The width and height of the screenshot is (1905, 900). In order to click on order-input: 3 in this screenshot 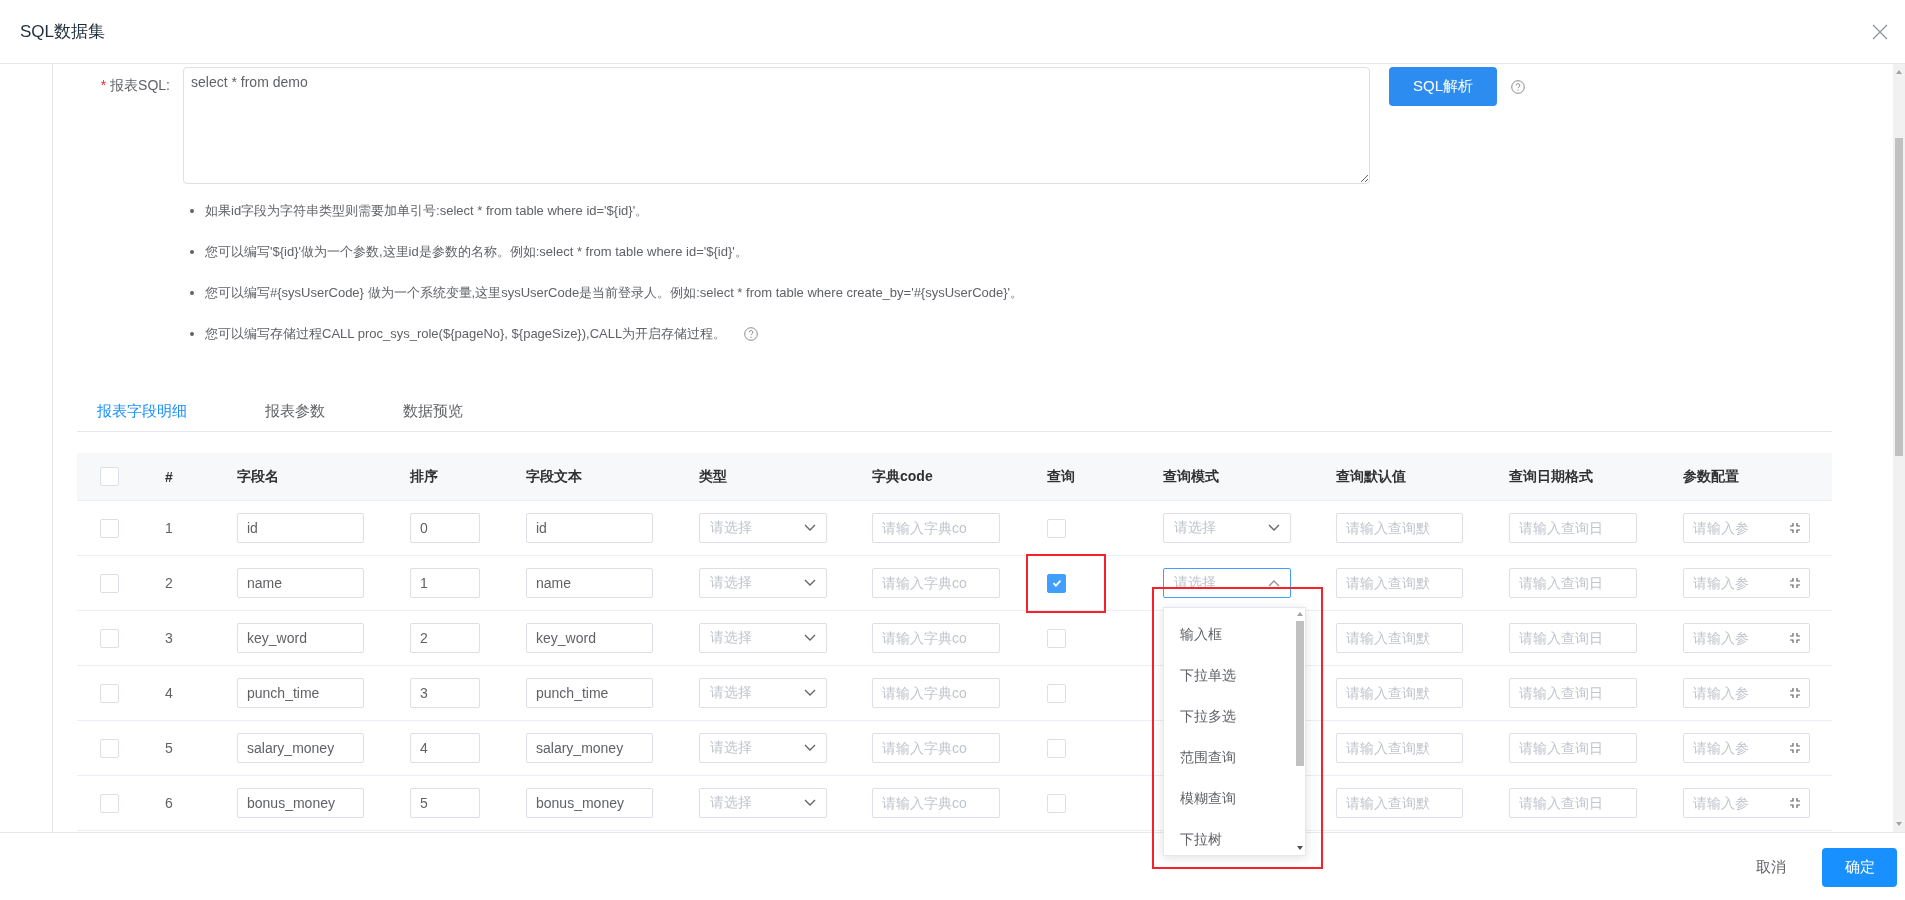, I will do `click(445, 693)`.